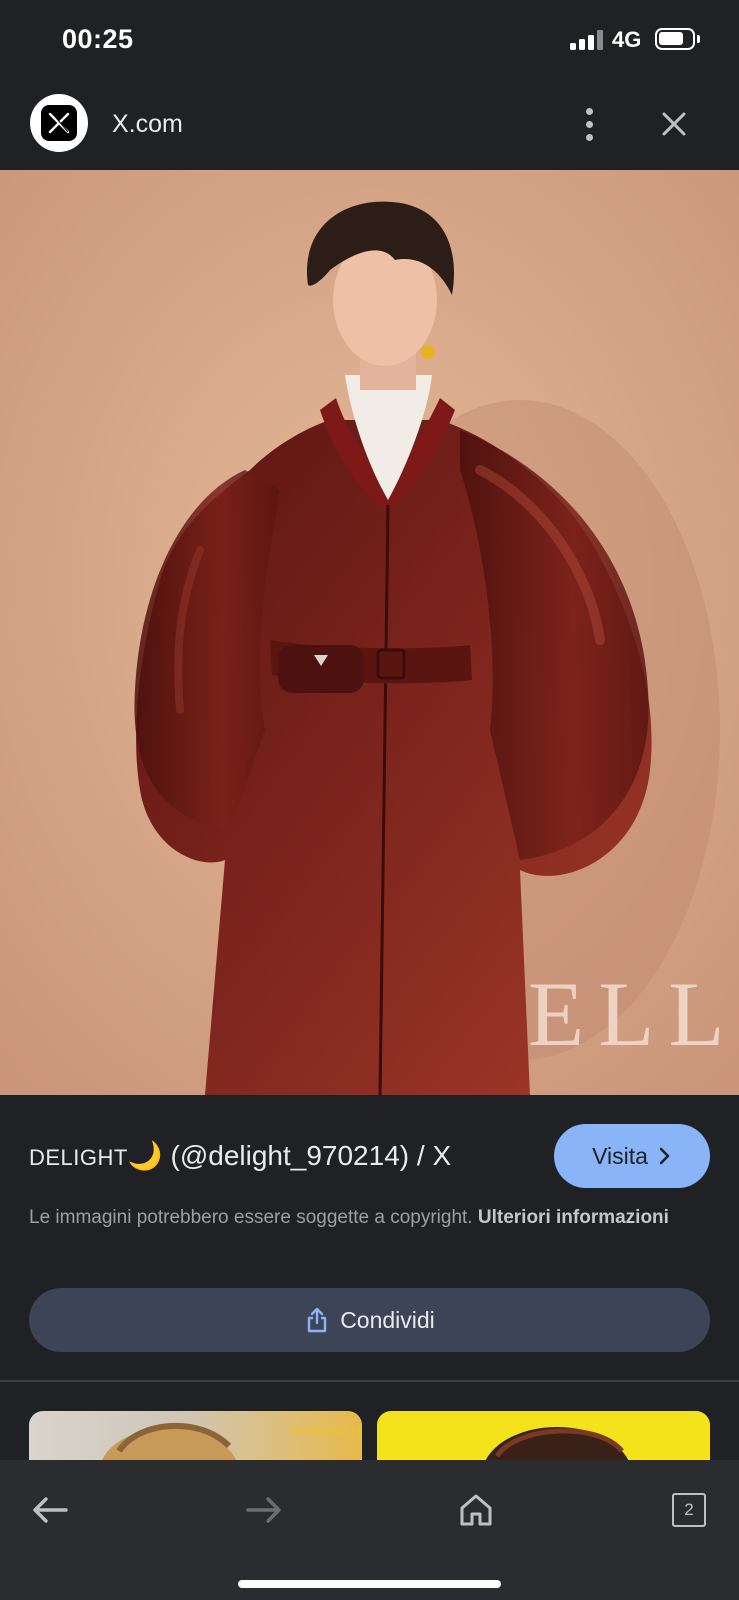 Image resolution: width=739 pixels, height=1600 pixels. Describe the element at coordinates (264, 1510) in the screenshot. I see `arrow-right-icon` at that location.